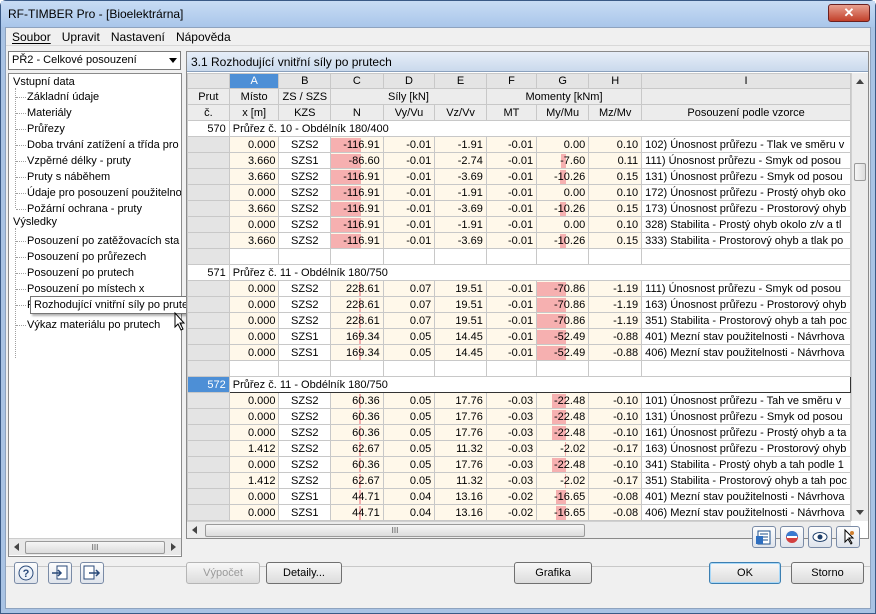  What do you see at coordinates (94, 60) in the screenshot?
I see `case-select: PŘ2 - Celkové posouzení` at bounding box center [94, 60].